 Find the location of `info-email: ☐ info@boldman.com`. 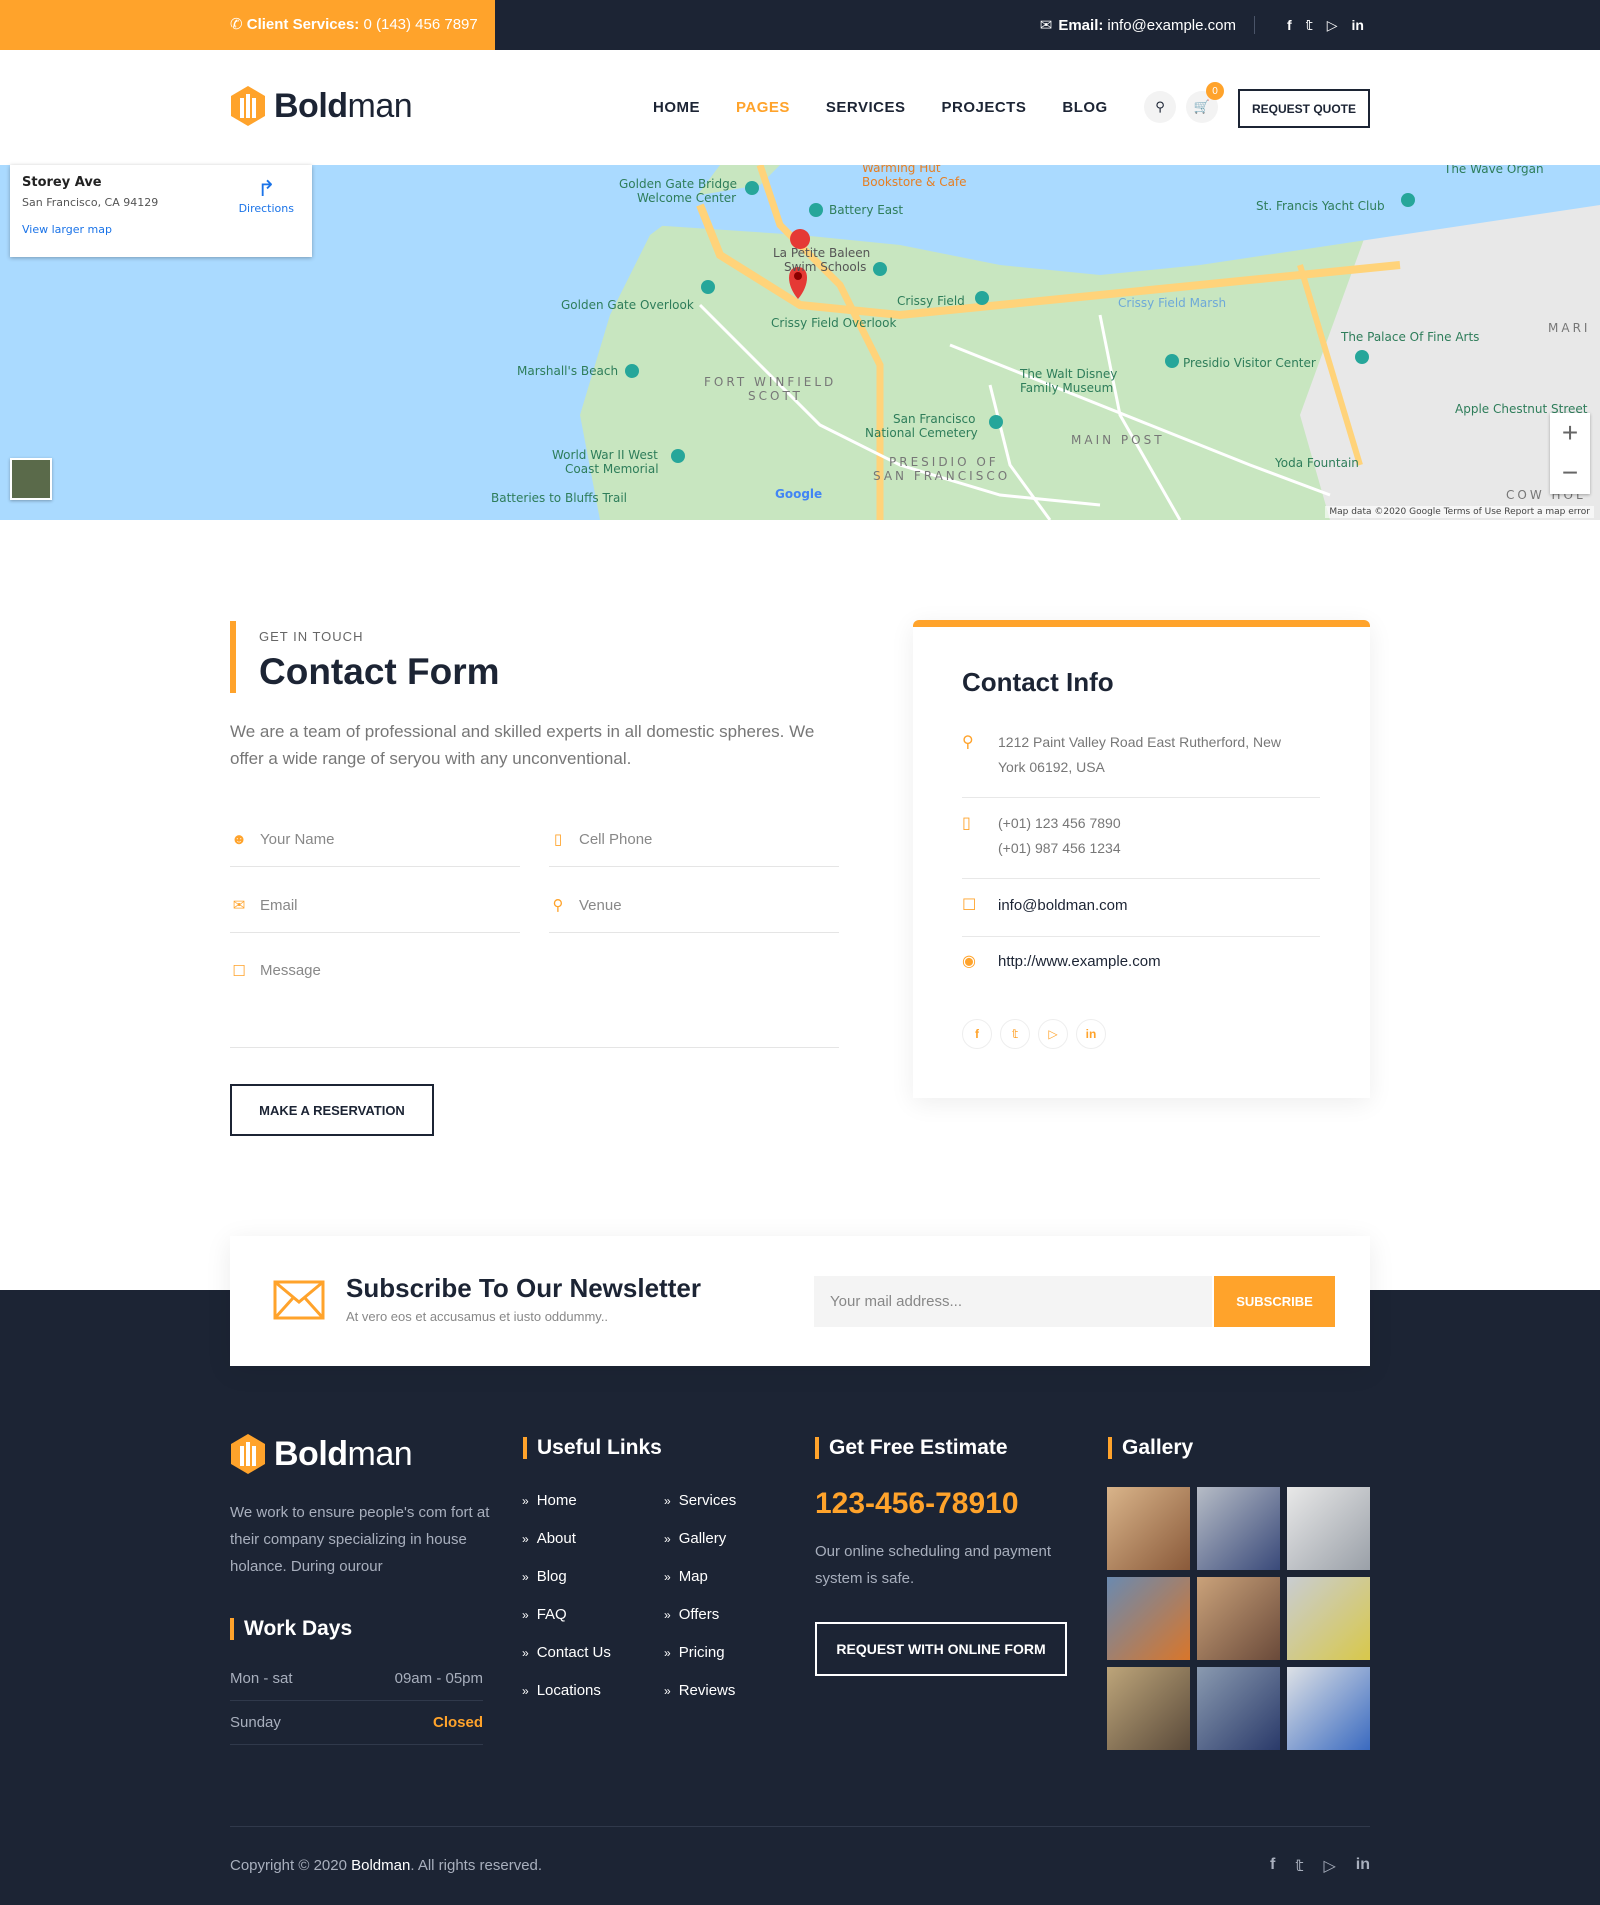

info-email: ☐ info@boldman.com is located at coordinates (1141, 915).